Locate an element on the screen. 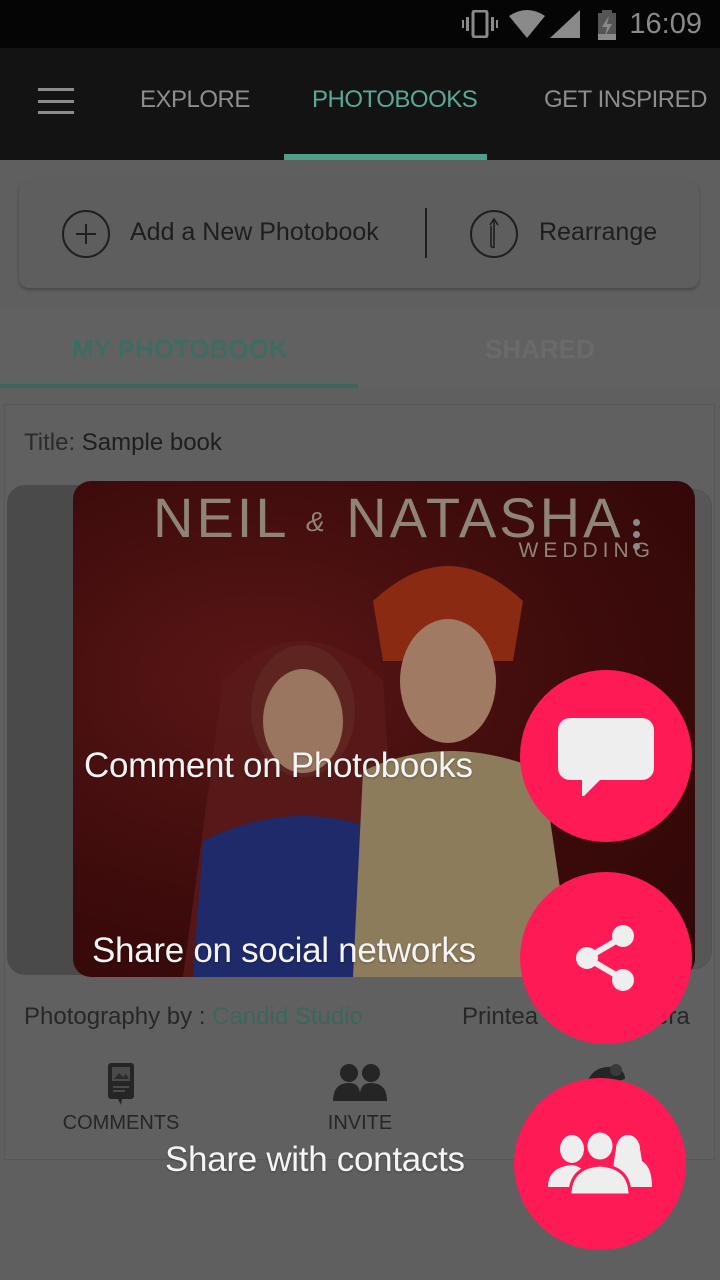 This screenshot has width=720, height=1280. tab-photobooks: PHOTOBOOKS is located at coordinates (395, 100).